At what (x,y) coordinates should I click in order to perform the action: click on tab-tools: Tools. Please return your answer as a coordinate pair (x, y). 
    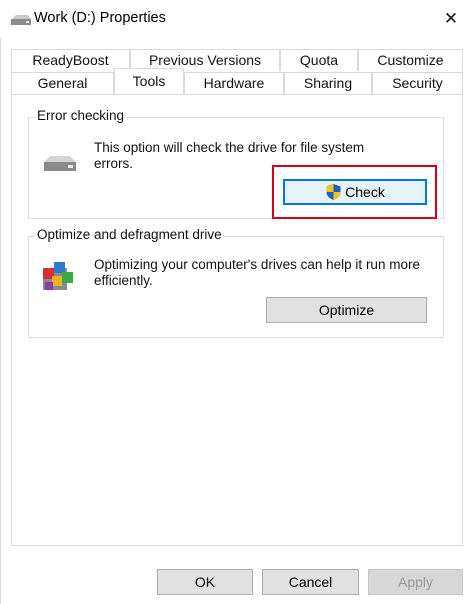
    Looking at the image, I should click on (149, 81).